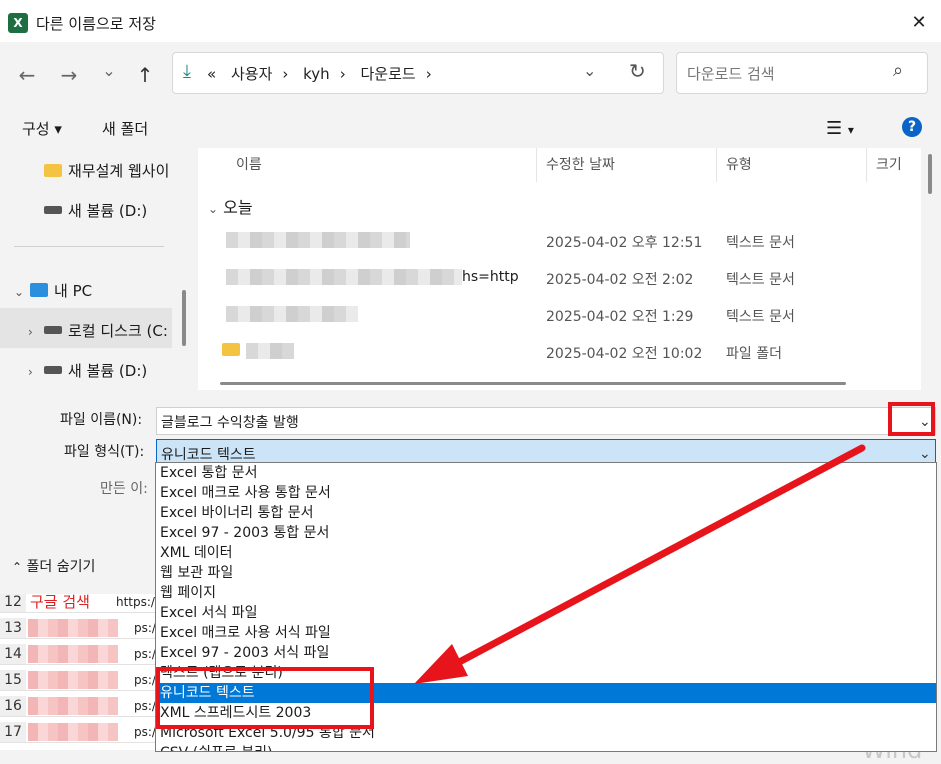 The width and height of the screenshot is (941, 764). What do you see at coordinates (802, 73) in the screenshot?
I see `search-box: 다운로드 검색 ⌕` at bounding box center [802, 73].